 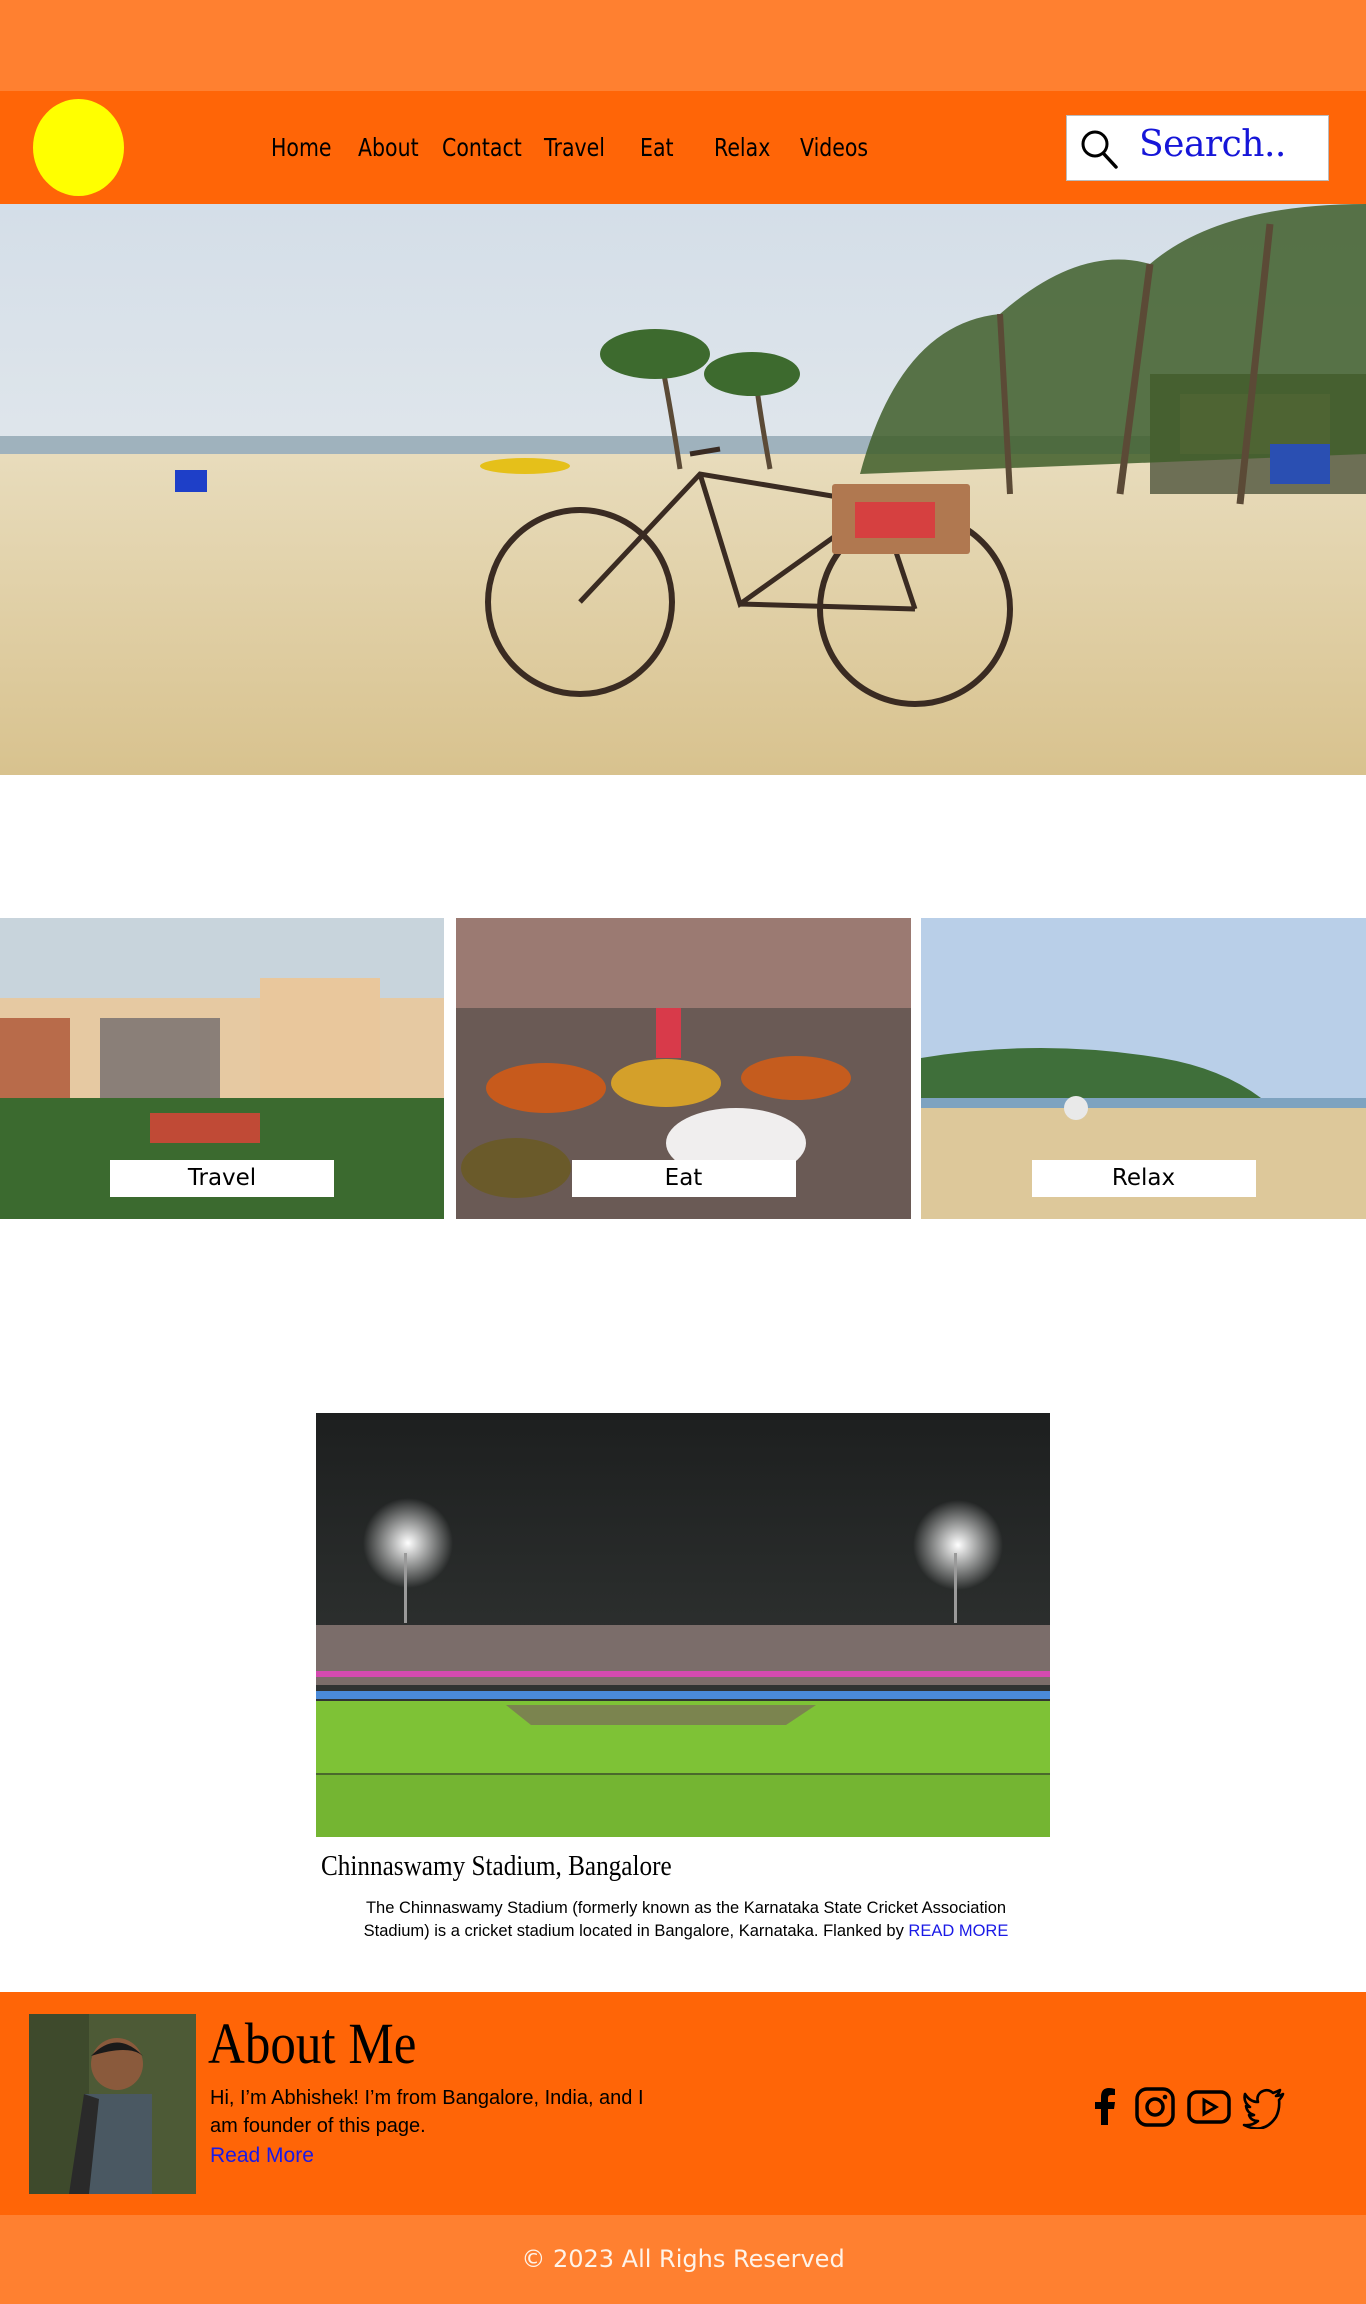 I want to click on card-label-travel: Travel, so click(x=222, y=1178).